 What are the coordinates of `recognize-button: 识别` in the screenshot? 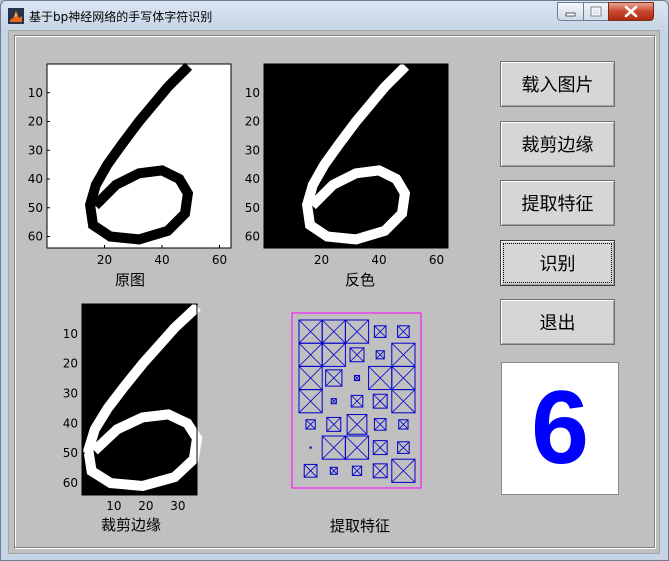 It's located at (557, 263).